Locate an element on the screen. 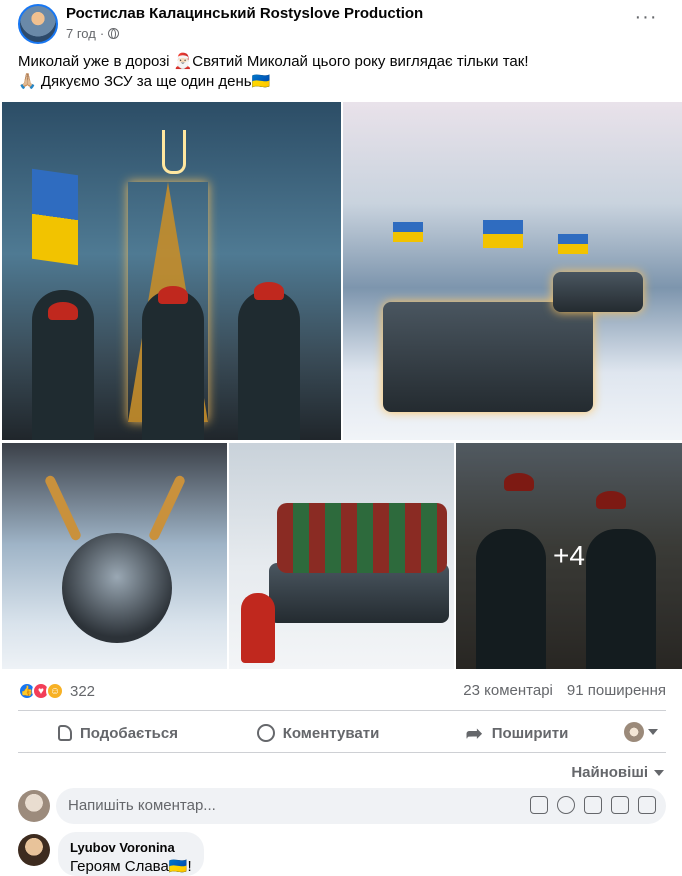  photo-jet-reindeer is located at coordinates (114, 556).